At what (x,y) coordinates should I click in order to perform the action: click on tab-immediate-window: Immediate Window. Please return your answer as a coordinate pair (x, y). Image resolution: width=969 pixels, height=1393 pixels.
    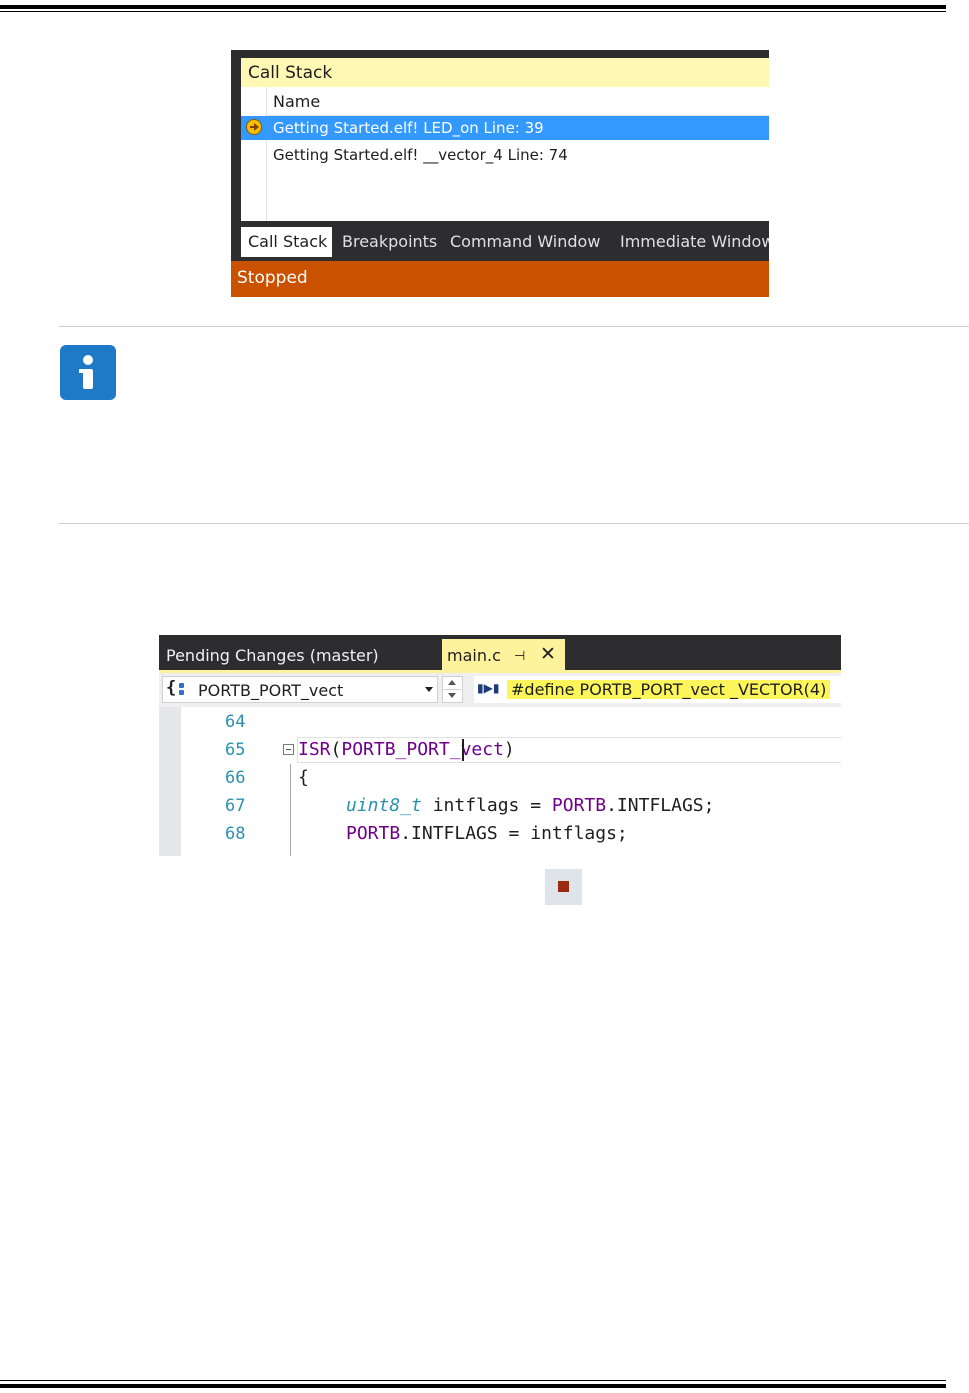
    Looking at the image, I should click on (691, 242).